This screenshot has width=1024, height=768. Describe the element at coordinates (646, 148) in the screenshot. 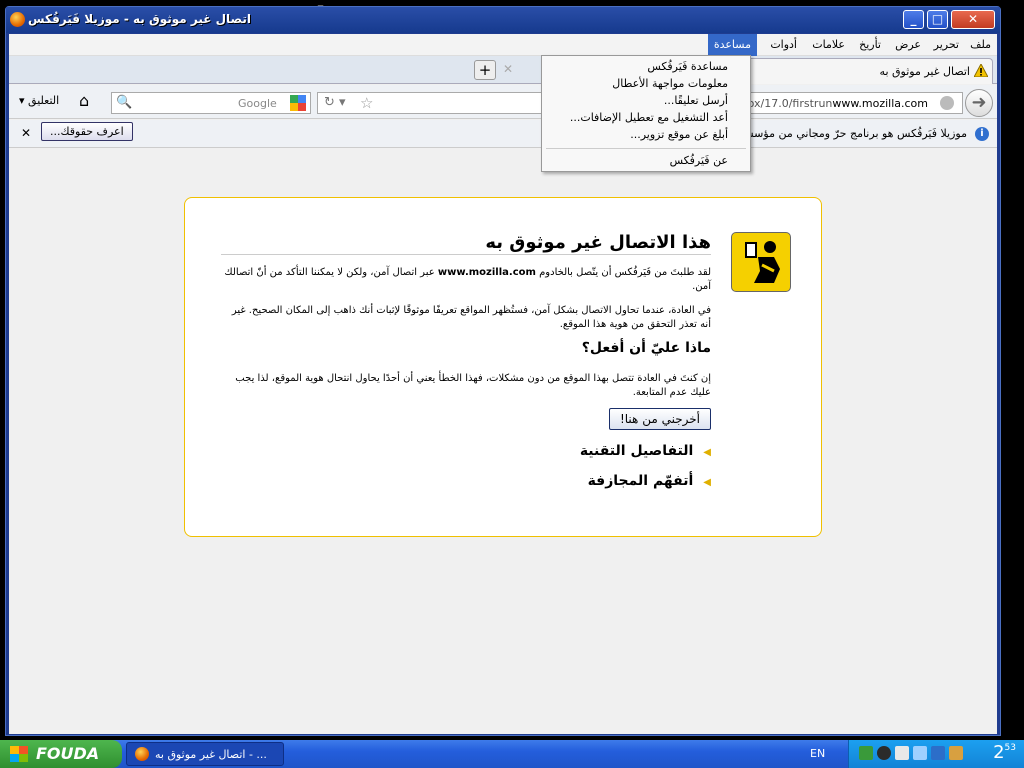

I see `menu-separator` at that location.